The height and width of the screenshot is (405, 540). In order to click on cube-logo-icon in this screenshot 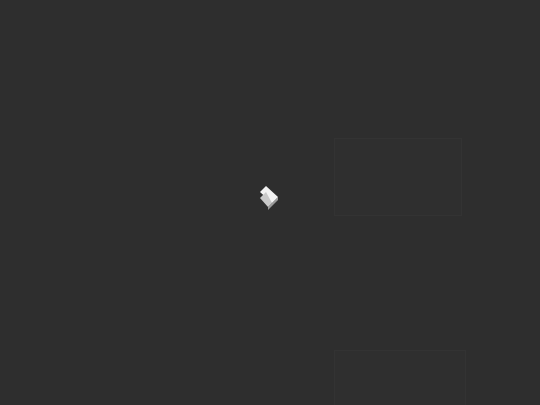, I will do `click(269, 198)`.